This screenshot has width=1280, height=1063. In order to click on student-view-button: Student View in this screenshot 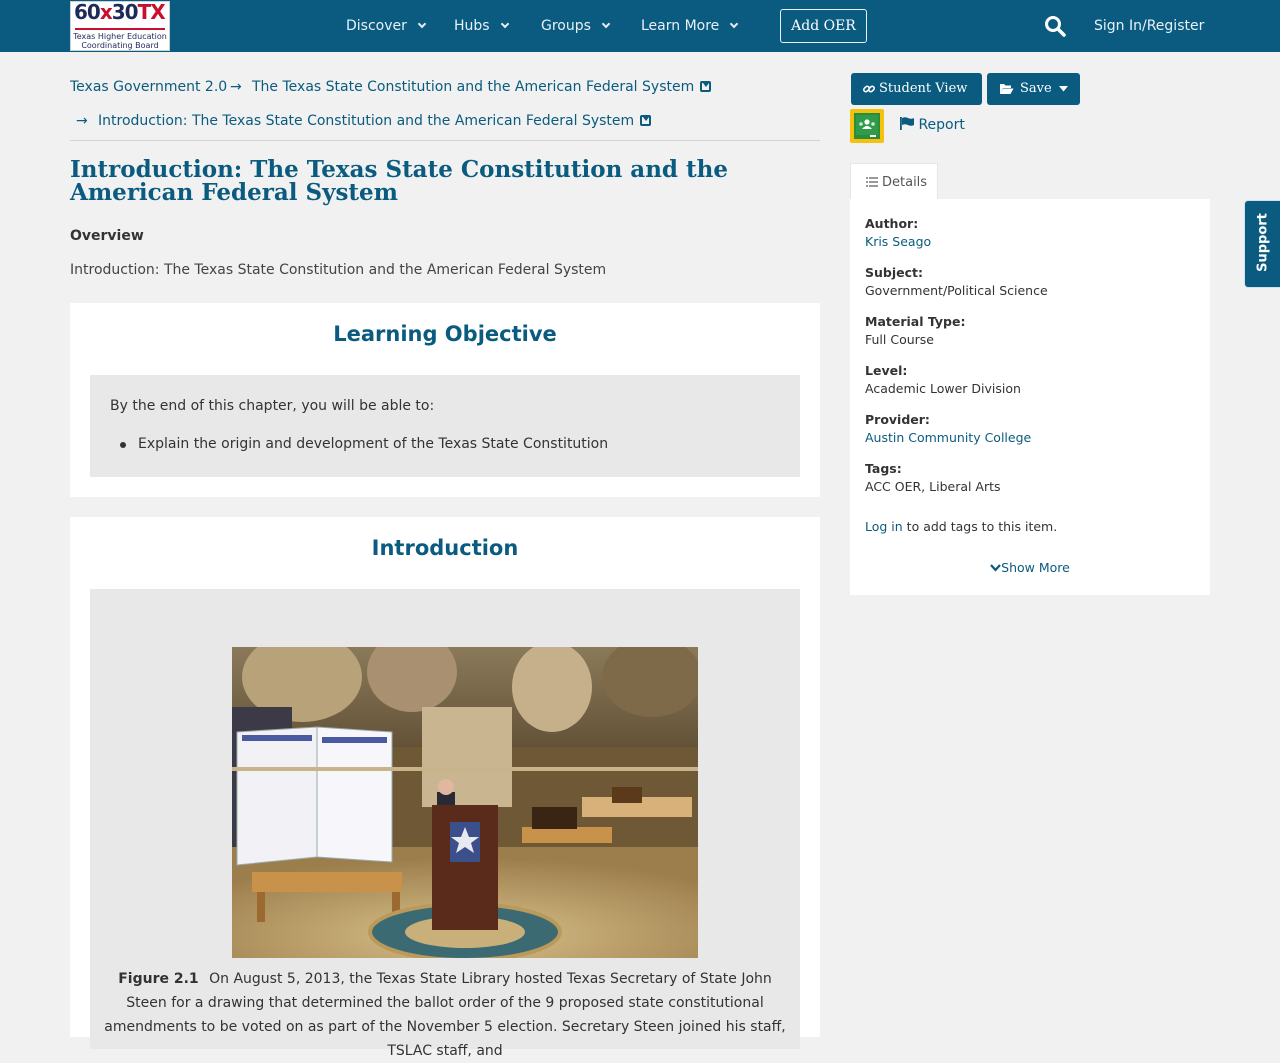, I will do `click(916, 89)`.